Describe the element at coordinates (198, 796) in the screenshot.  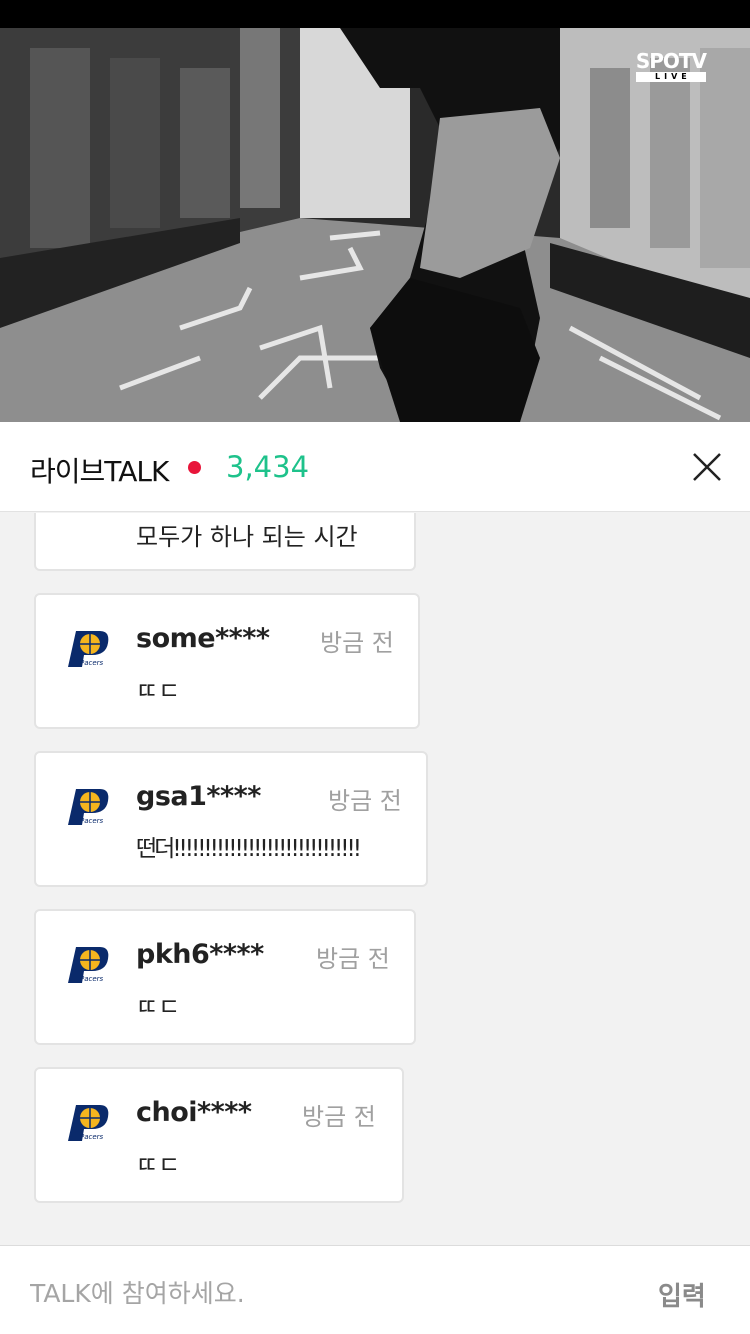
I see `username: gsa1****` at that location.